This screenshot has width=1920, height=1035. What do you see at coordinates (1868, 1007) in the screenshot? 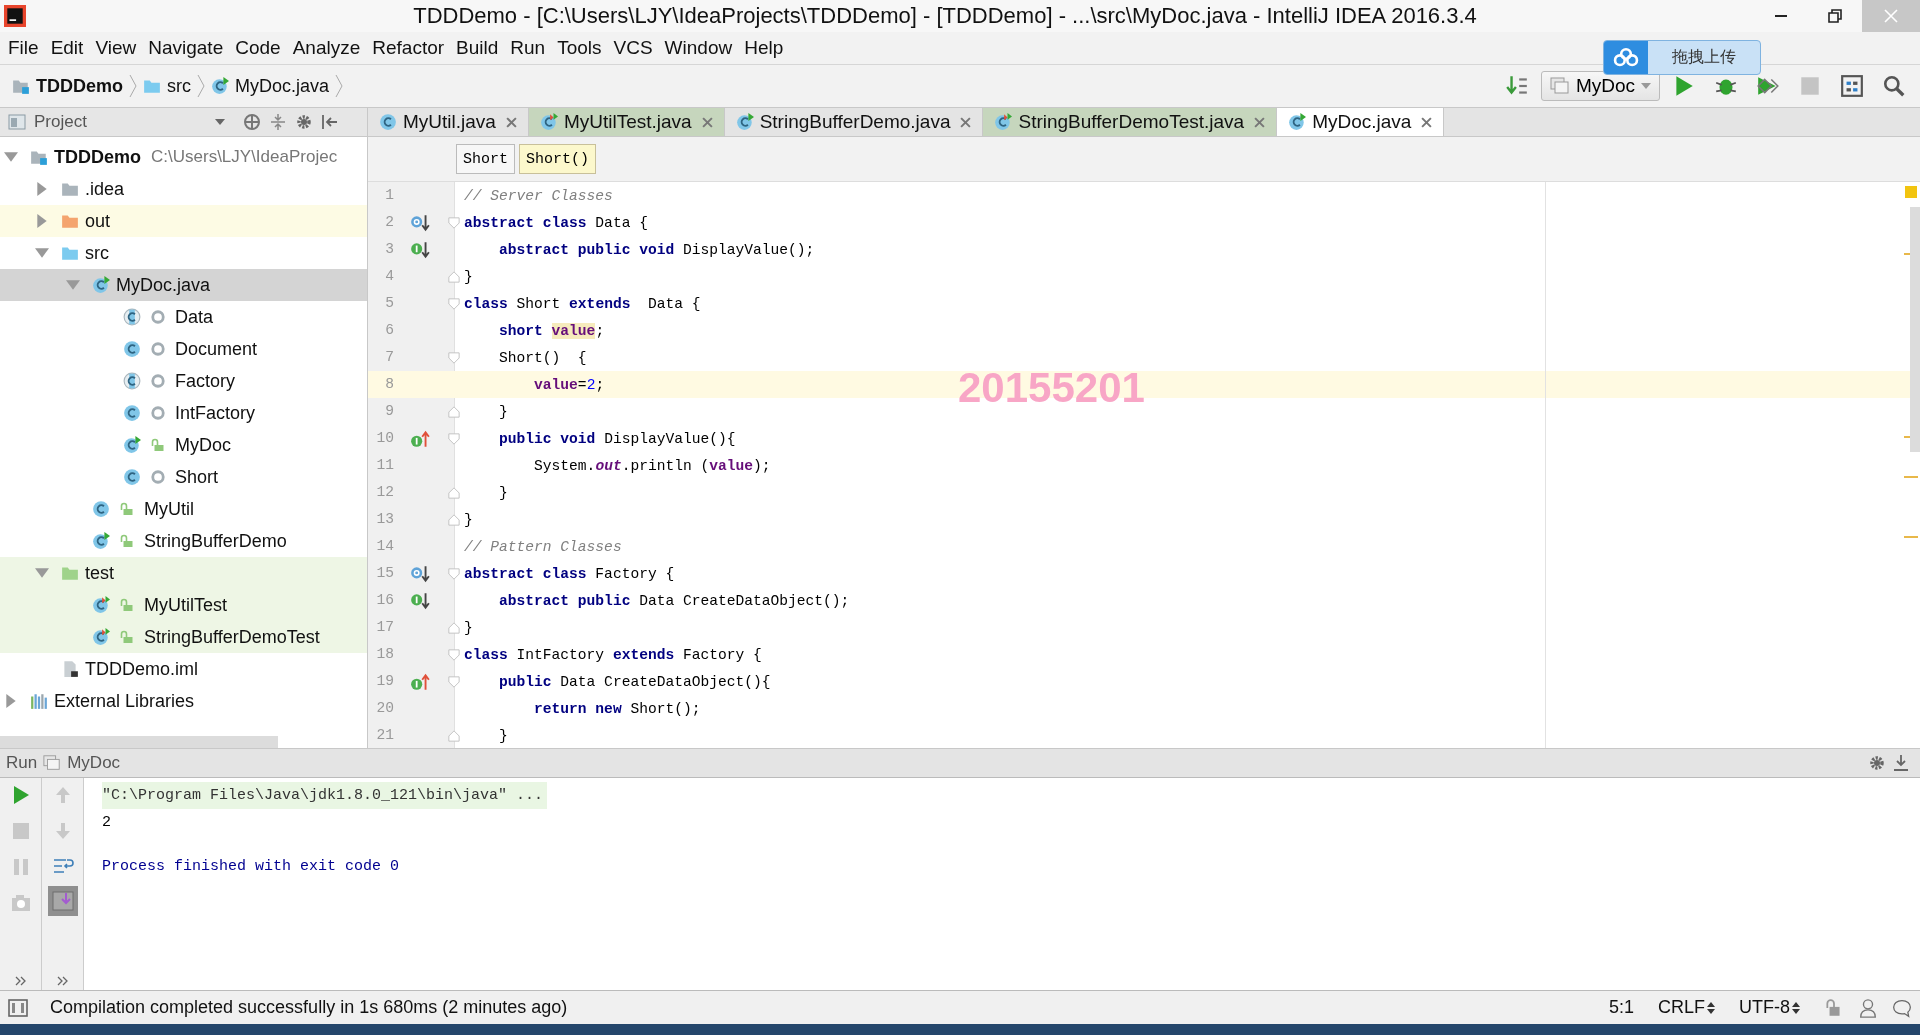
I see `person-icon` at bounding box center [1868, 1007].